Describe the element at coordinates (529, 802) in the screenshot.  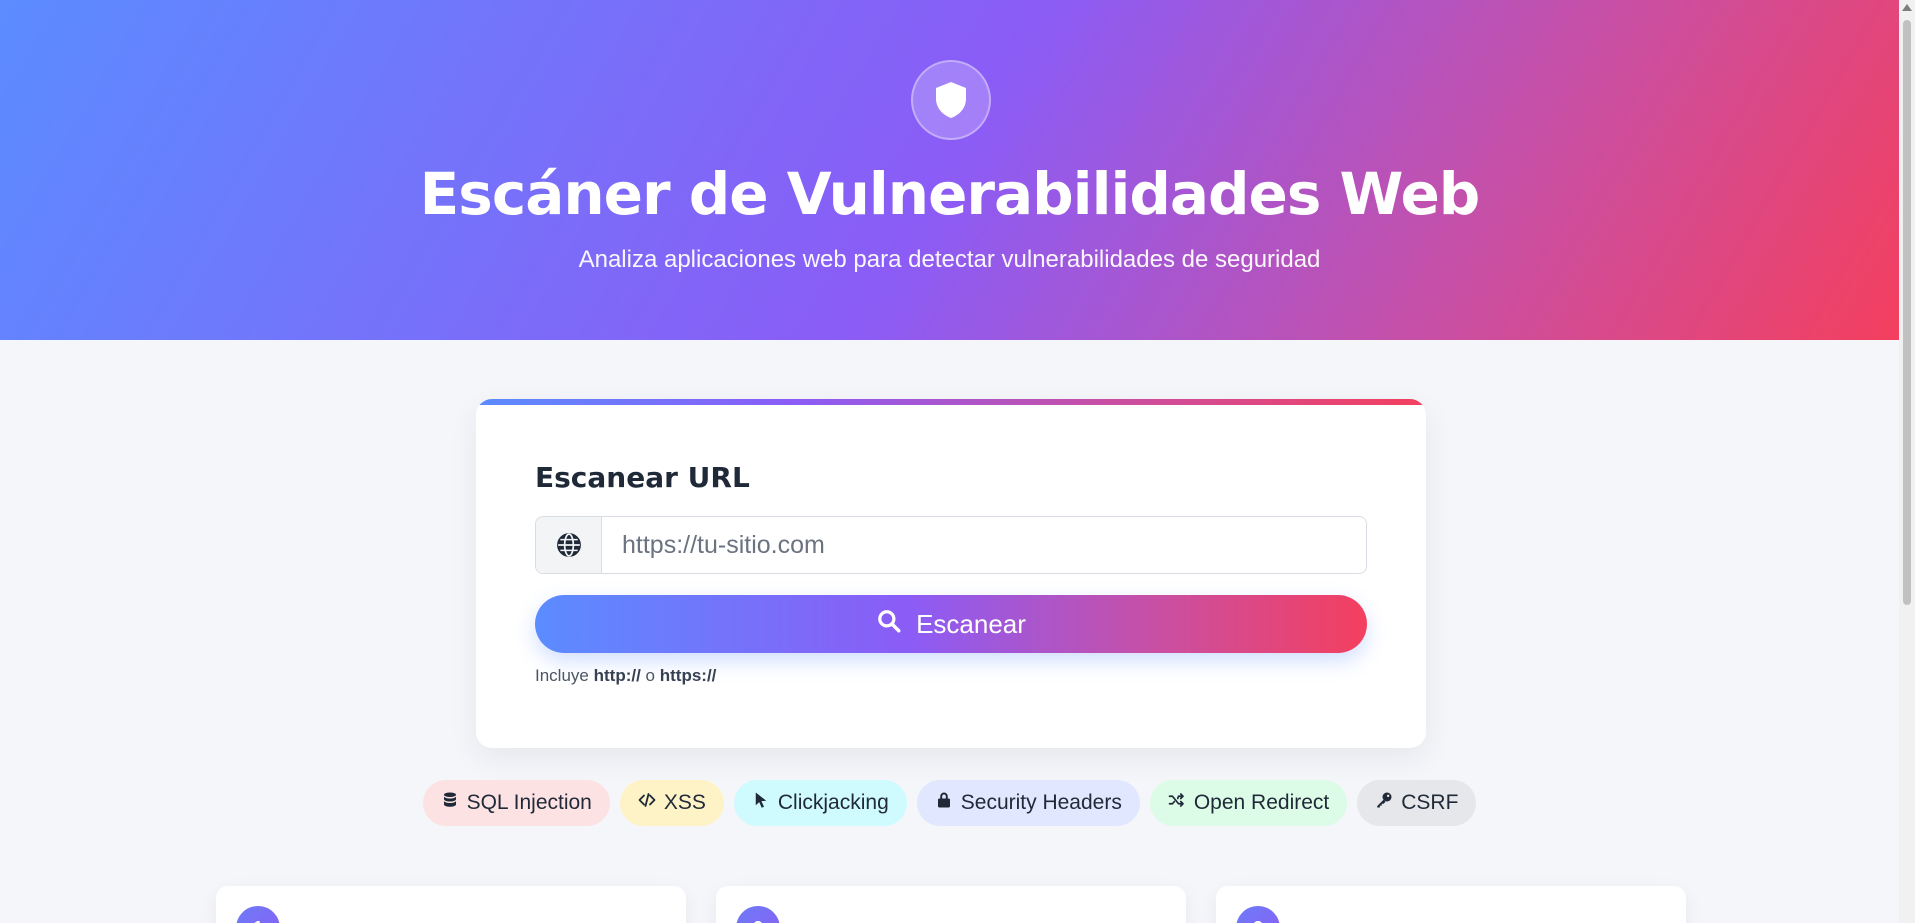
I see `tag-label: SQL Injection` at that location.